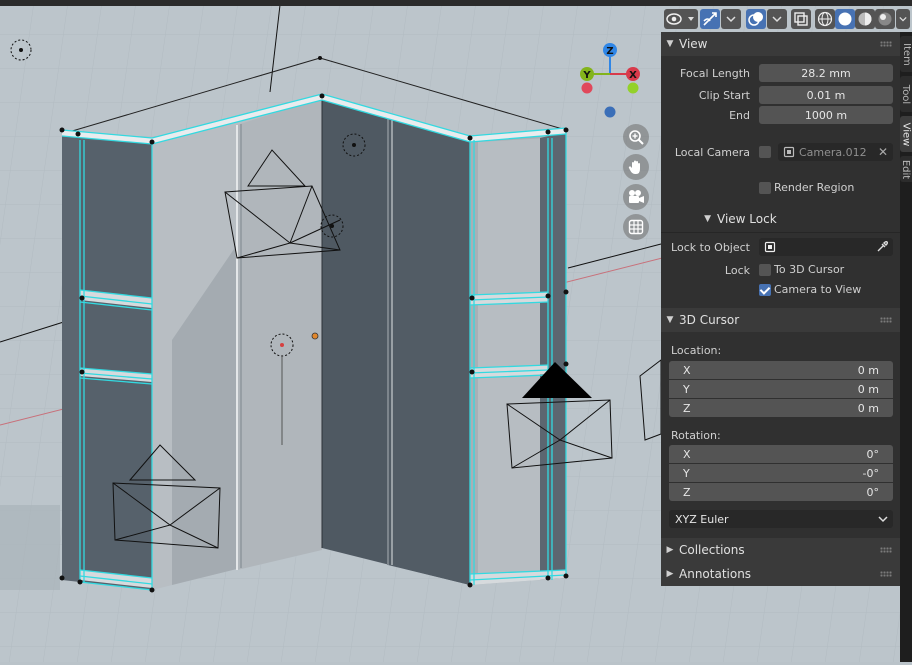 The width and height of the screenshot is (912, 665). I want to click on 3d-cursor-icon, so click(282, 345).